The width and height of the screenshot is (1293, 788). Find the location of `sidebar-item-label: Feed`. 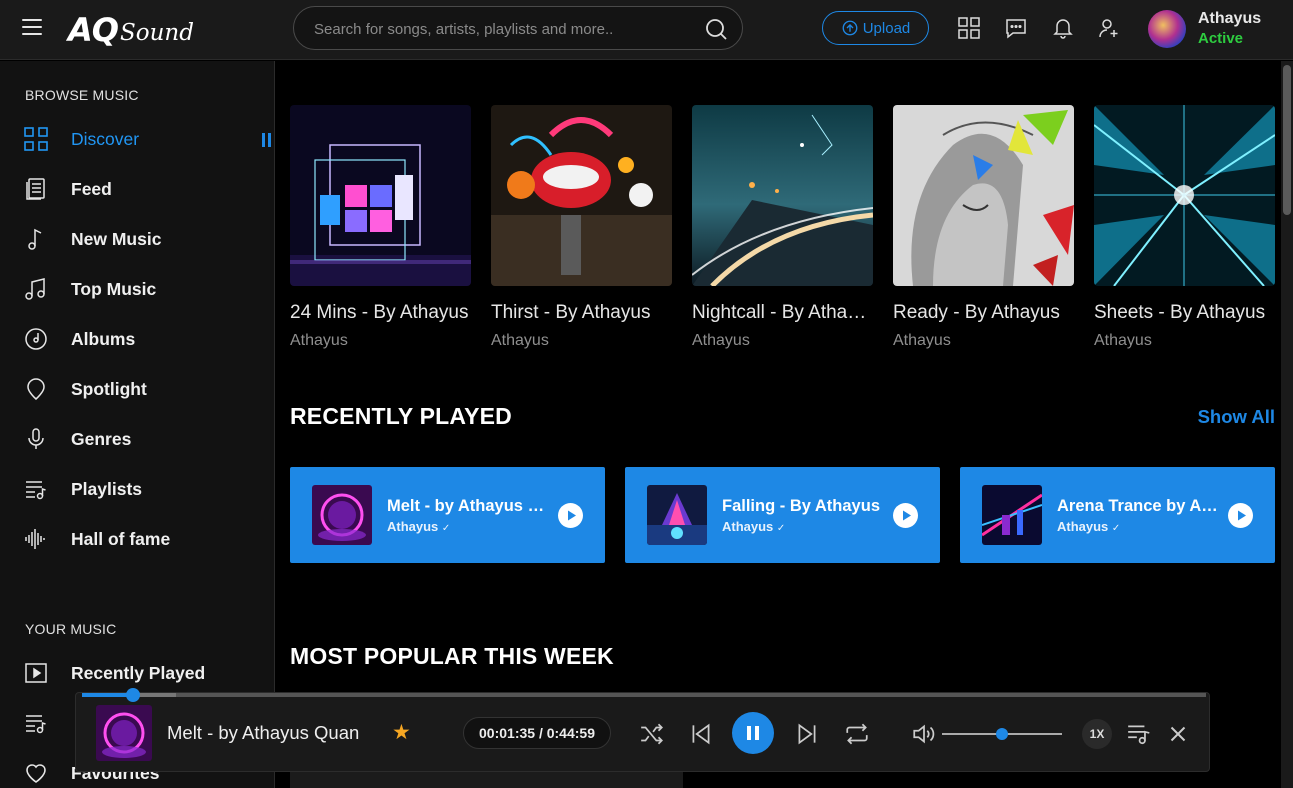

sidebar-item-label: Feed is located at coordinates (91, 188).